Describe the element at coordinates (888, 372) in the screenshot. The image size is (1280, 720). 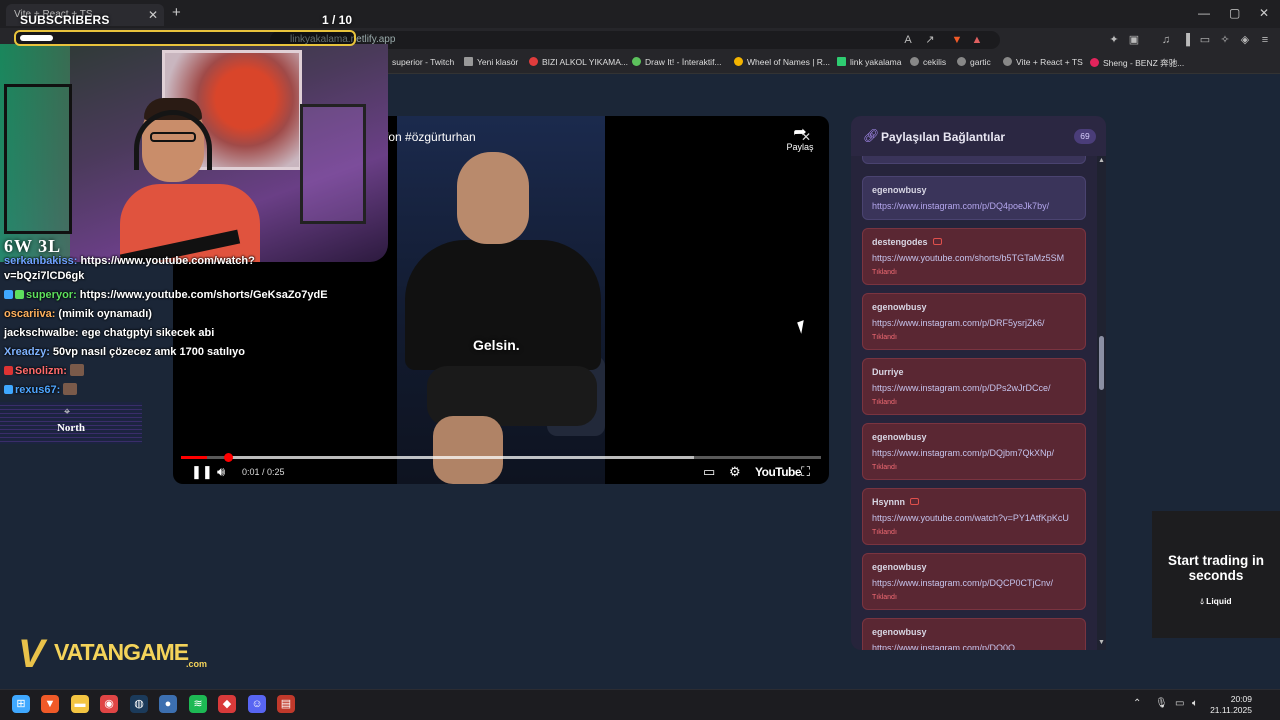
I see `link-username: Durriye` at that location.